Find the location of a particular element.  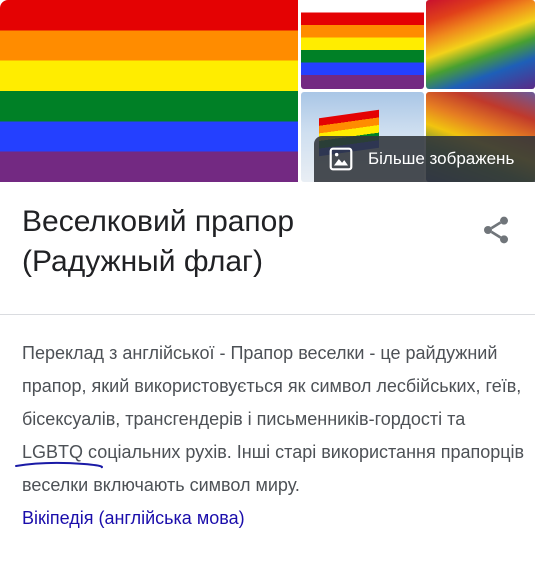

highlighted-term-text: LGBTQ is located at coordinates (53, 452).